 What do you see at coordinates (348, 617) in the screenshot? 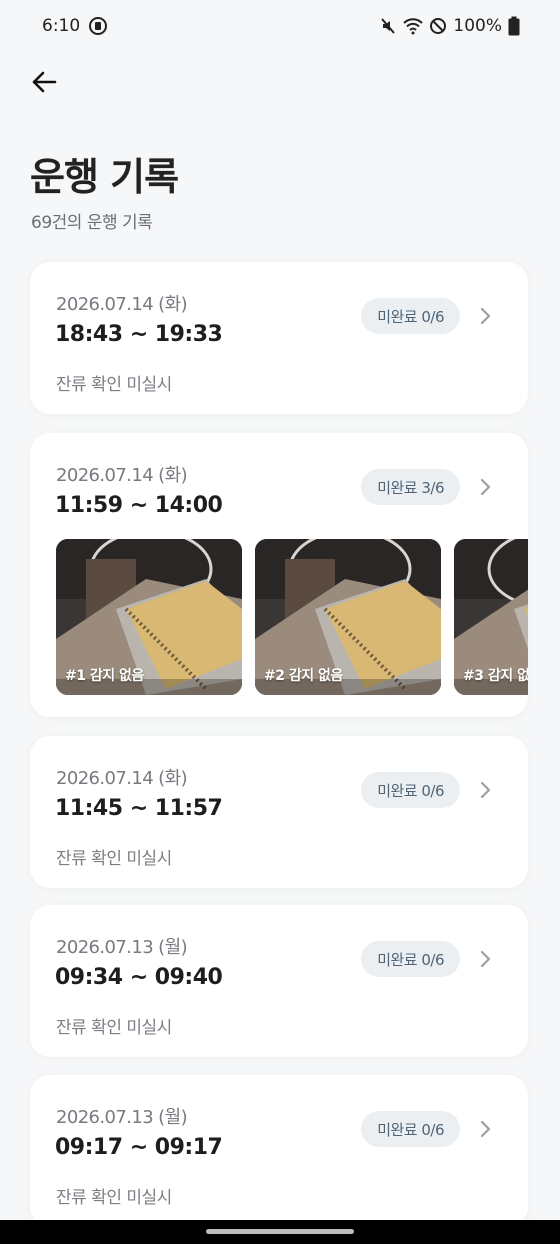
I see `photo-thumbnail: #2 감지 없음` at bounding box center [348, 617].